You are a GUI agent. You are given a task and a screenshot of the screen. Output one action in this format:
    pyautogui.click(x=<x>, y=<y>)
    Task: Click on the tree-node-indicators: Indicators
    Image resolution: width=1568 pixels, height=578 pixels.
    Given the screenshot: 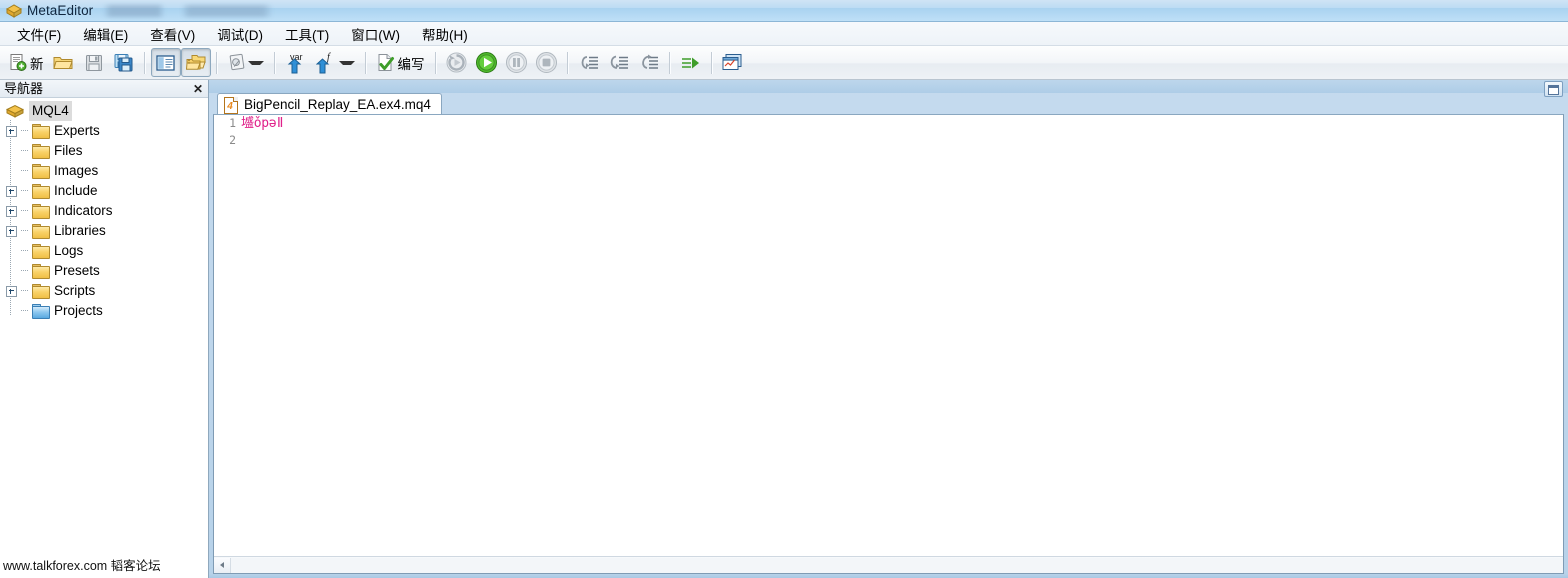 What is the action you would take?
    pyautogui.click(x=104, y=211)
    